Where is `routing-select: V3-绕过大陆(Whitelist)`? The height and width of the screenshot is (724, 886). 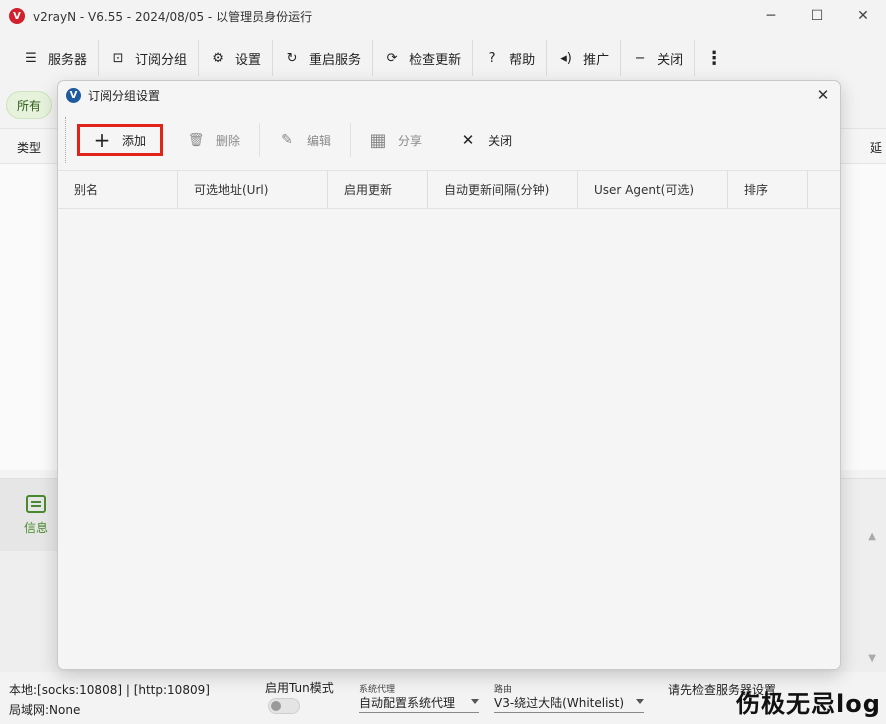 routing-select: V3-绕过大陆(Whitelist) is located at coordinates (569, 703).